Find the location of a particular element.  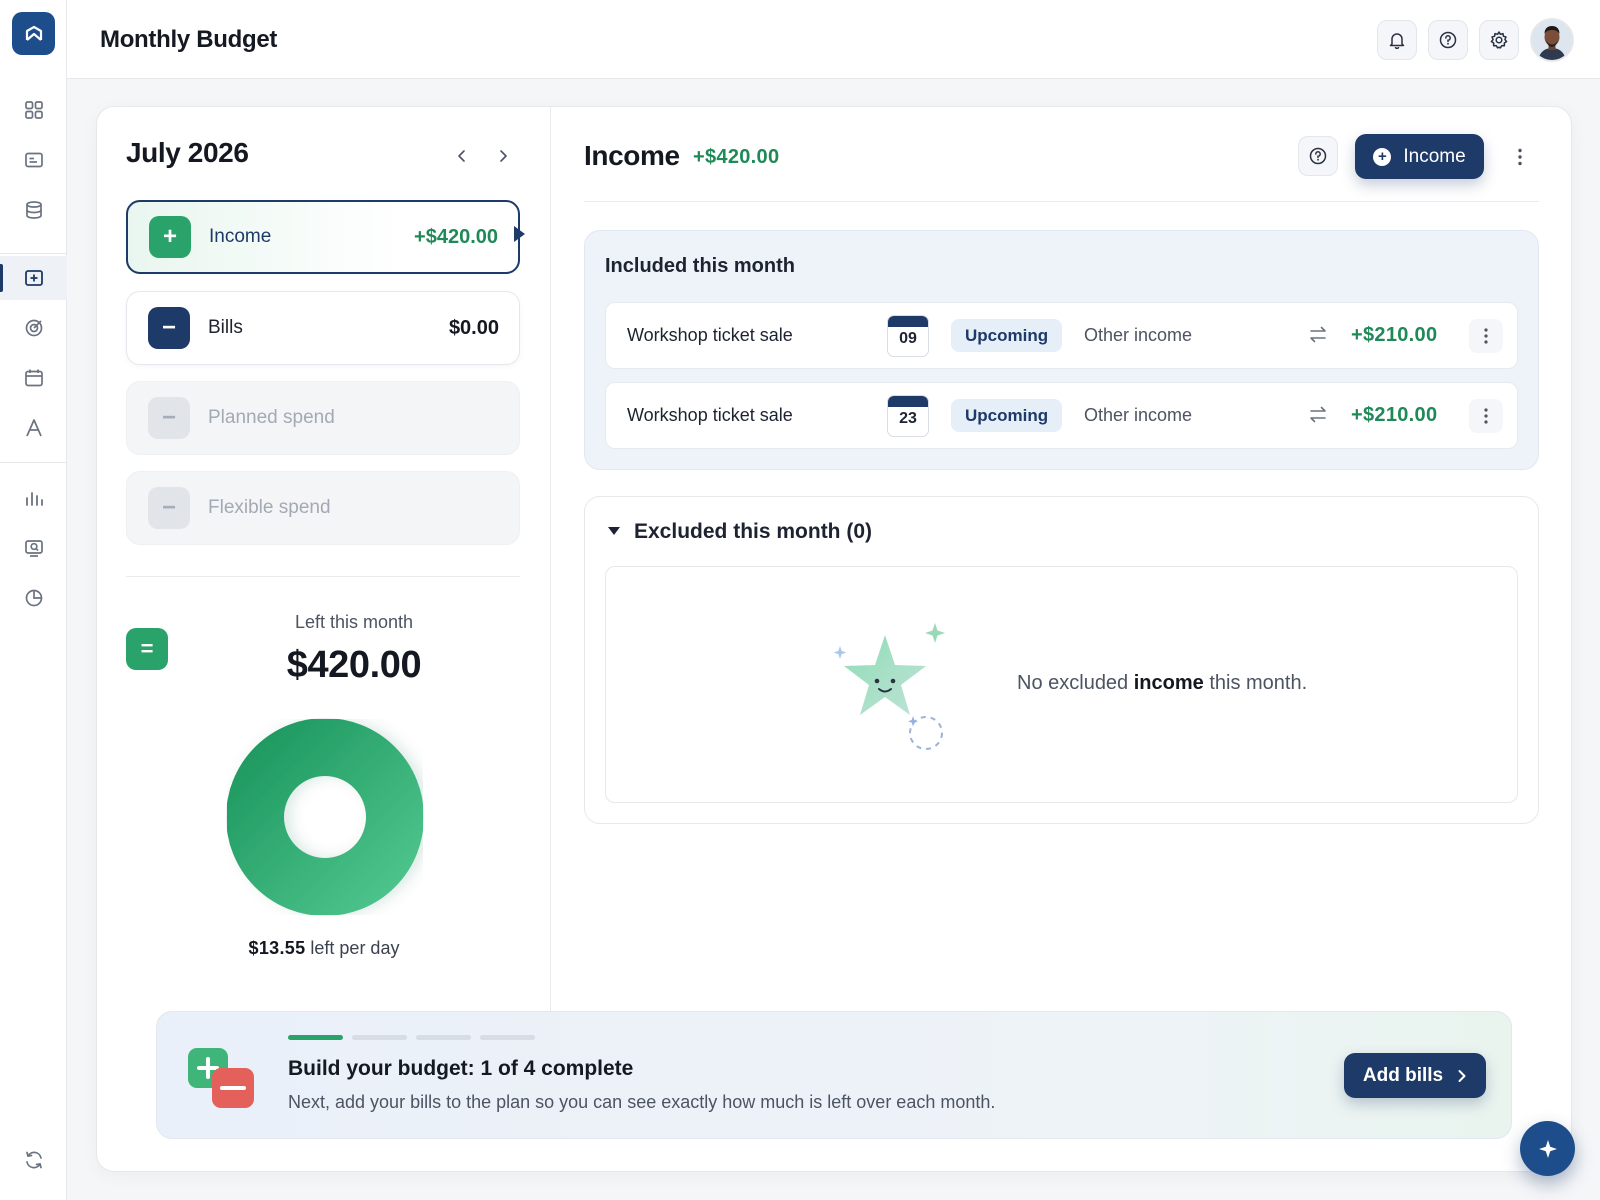

panel-title: Income is located at coordinates (632, 155).